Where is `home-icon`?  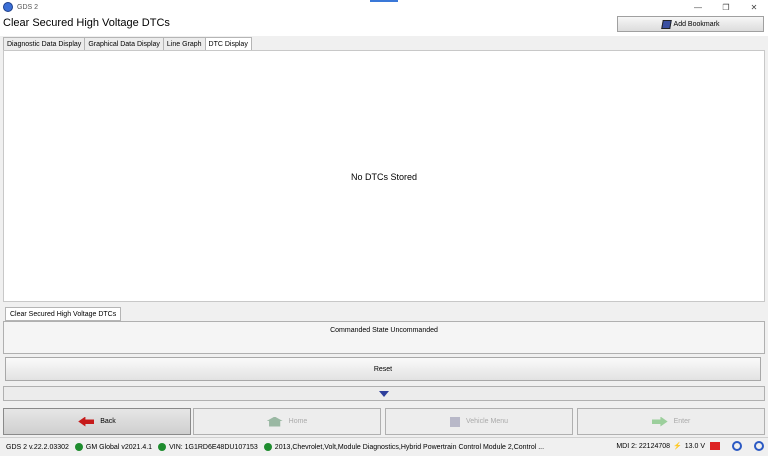
home-icon is located at coordinates (274, 421).